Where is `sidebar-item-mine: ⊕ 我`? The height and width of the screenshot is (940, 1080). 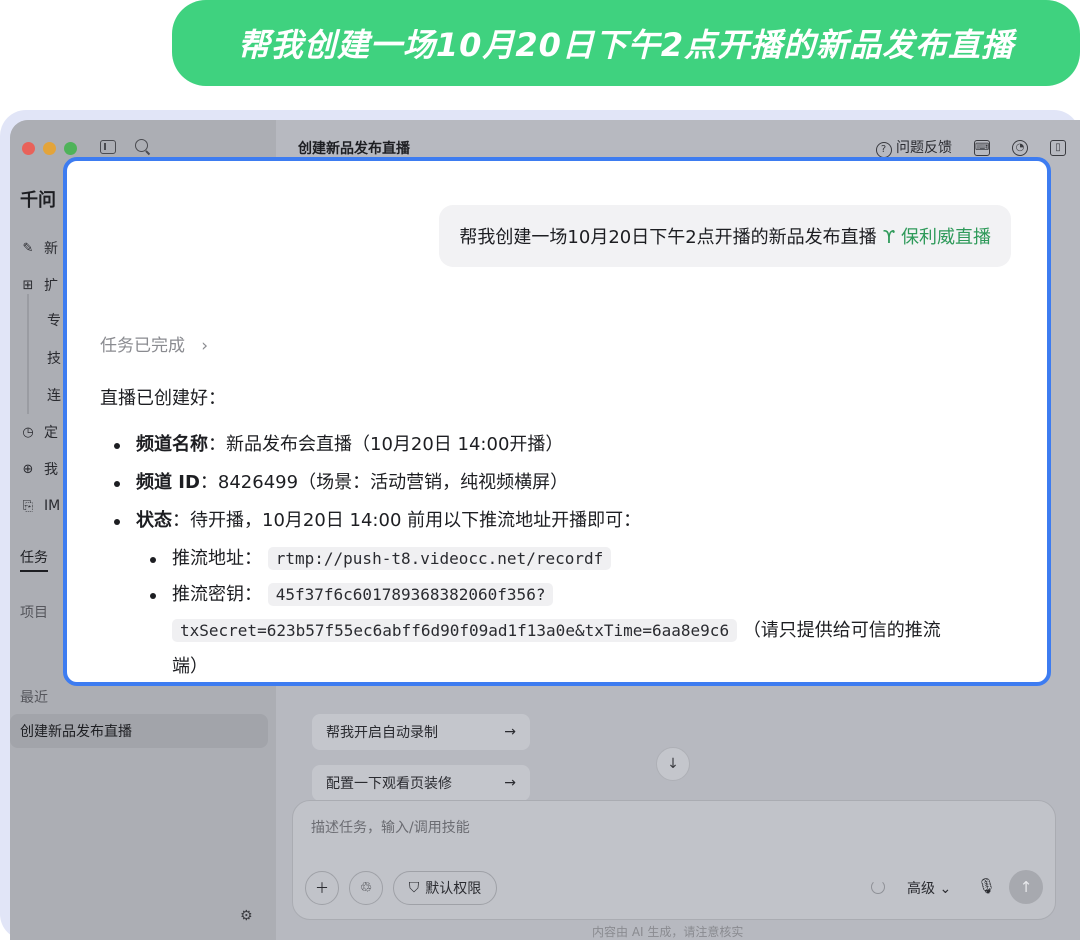 sidebar-item-mine: ⊕ 我 is located at coordinates (39, 469).